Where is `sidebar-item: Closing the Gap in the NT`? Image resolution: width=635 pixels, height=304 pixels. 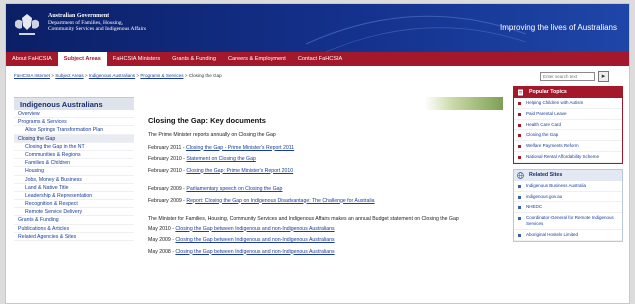 sidebar-item: Closing the Gap in the NT is located at coordinates (74, 147).